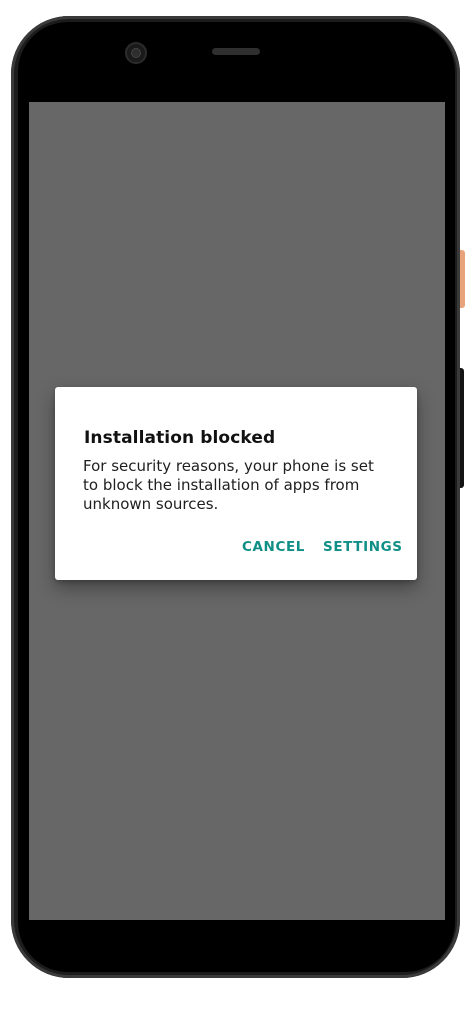  What do you see at coordinates (237, 935) in the screenshot?
I see `navigation-bar` at bounding box center [237, 935].